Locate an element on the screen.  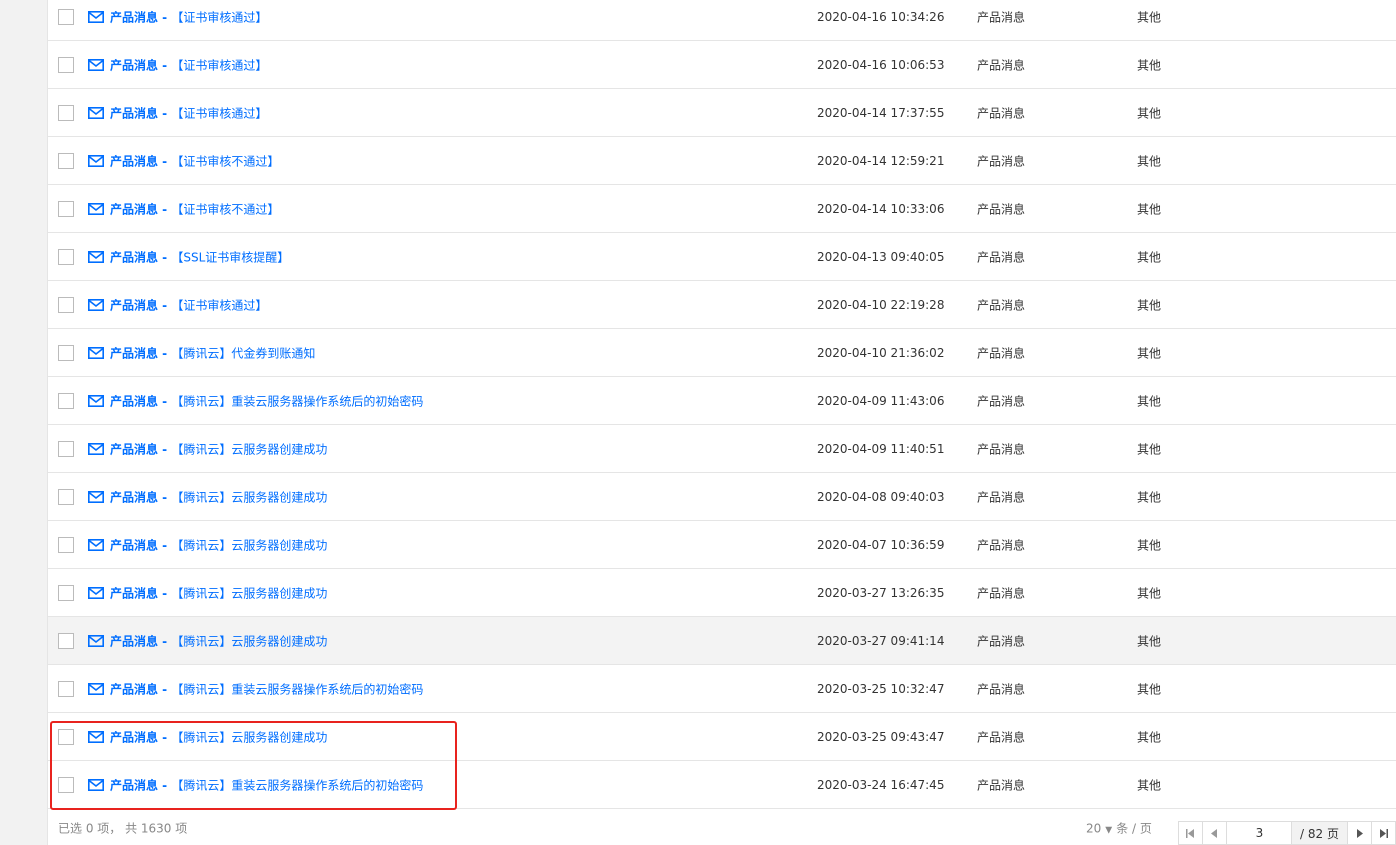
first-page-icon is located at coordinates (1191, 833).